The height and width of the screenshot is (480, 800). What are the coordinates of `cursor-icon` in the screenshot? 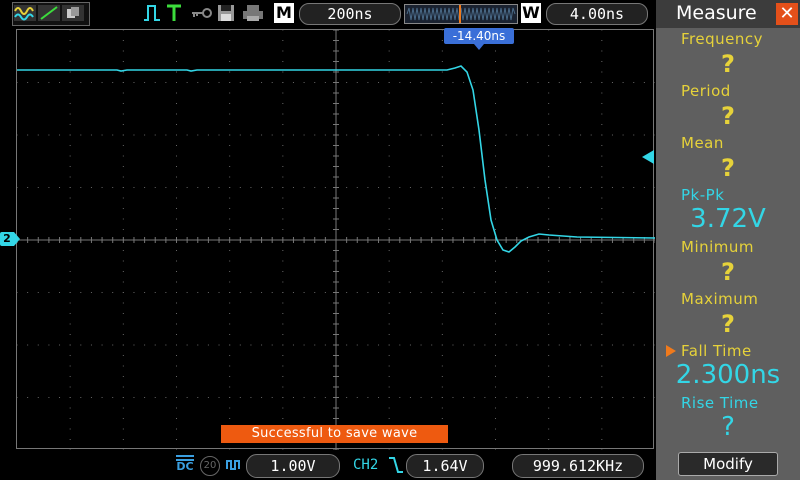 It's located at (49, 13).